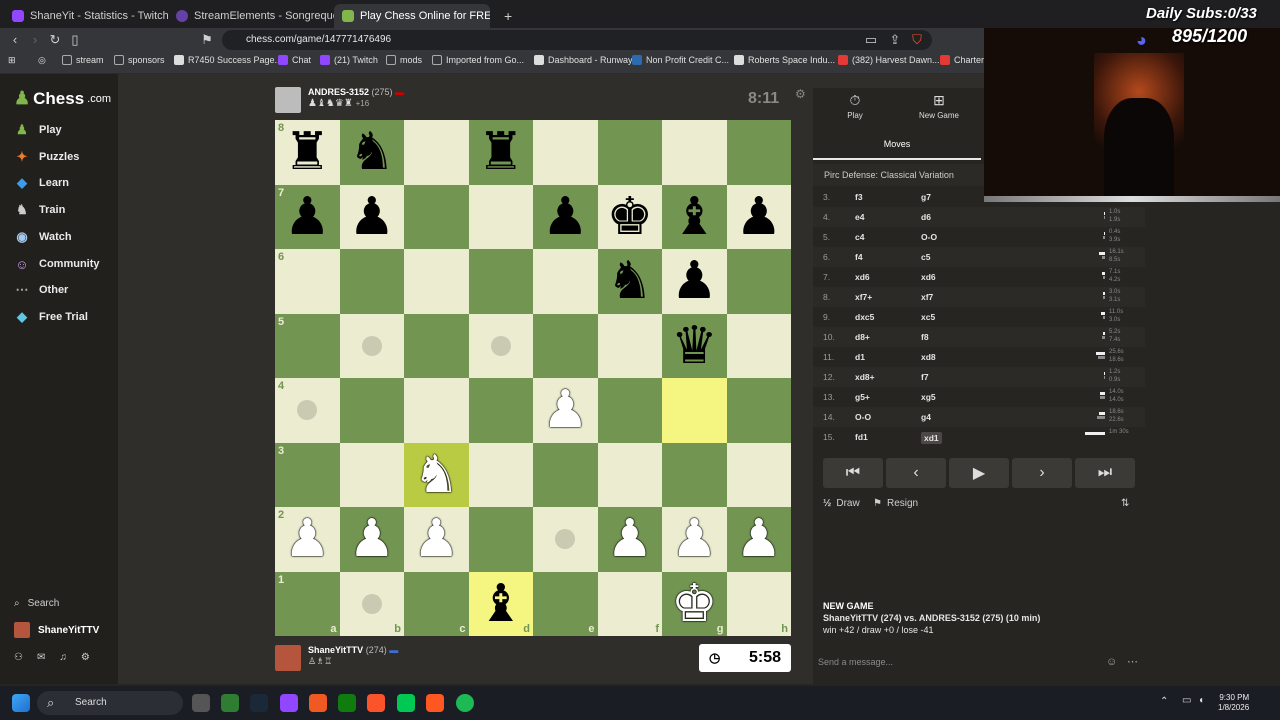 The height and width of the screenshot is (720, 1280). Describe the element at coordinates (925, 337) in the screenshot. I see `black-move: f8` at that location.